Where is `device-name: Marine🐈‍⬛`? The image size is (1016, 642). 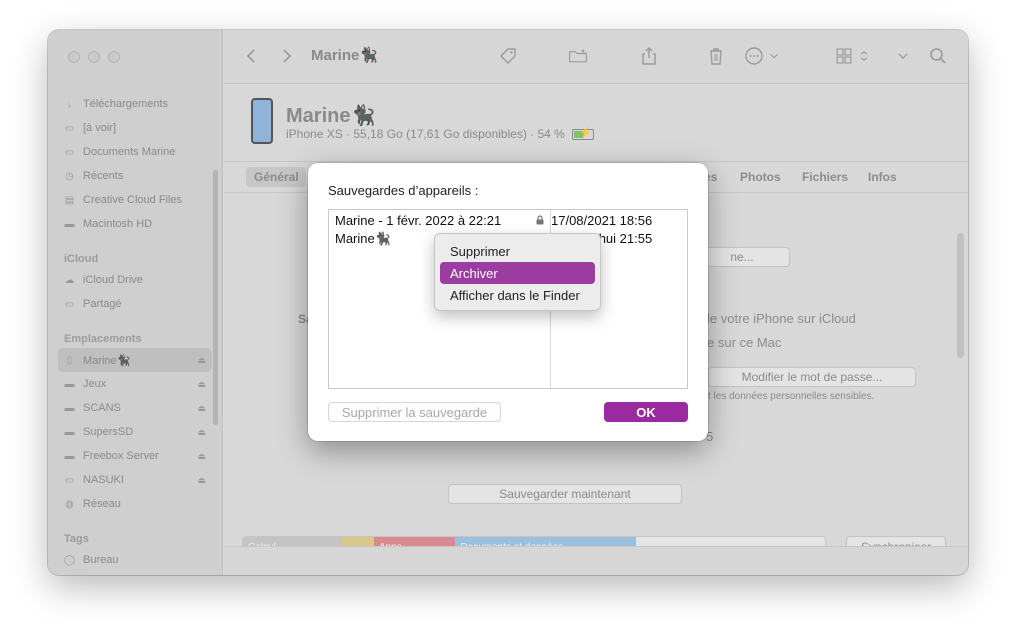 device-name: Marine🐈‍⬛ is located at coordinates (331, 116).